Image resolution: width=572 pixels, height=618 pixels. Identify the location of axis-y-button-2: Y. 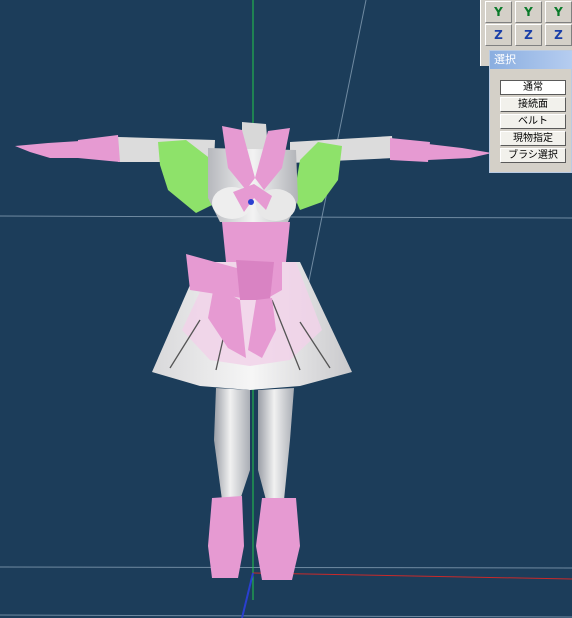
(528, 12).